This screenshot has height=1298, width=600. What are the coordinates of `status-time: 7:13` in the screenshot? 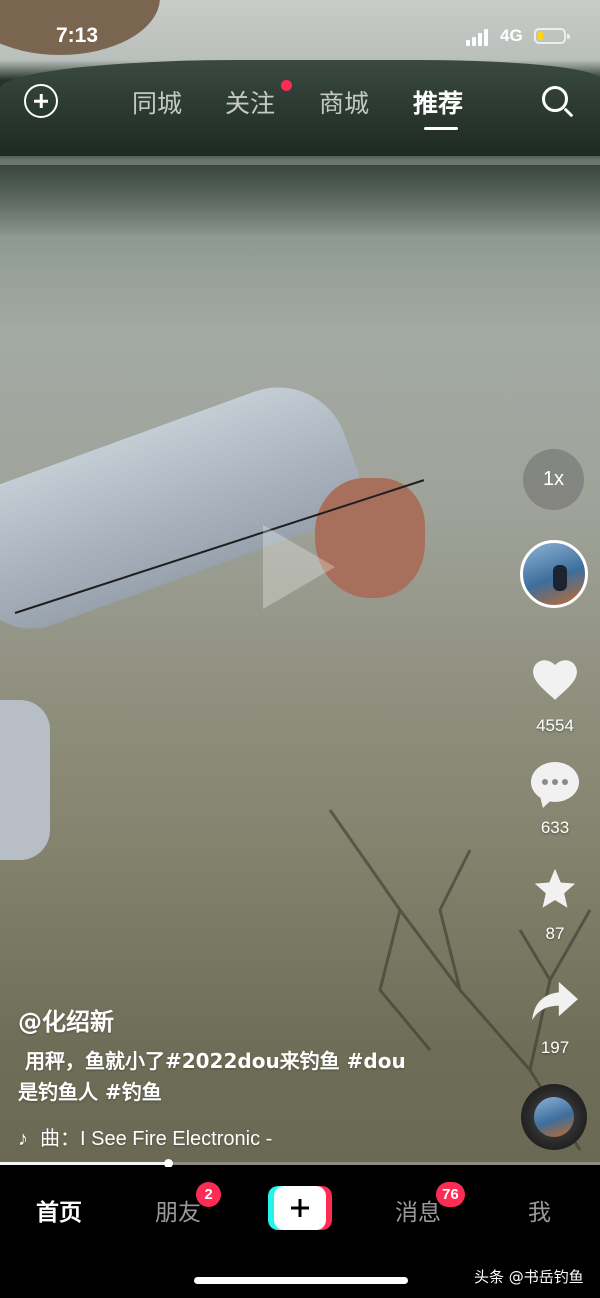 It's located at (77, 35).